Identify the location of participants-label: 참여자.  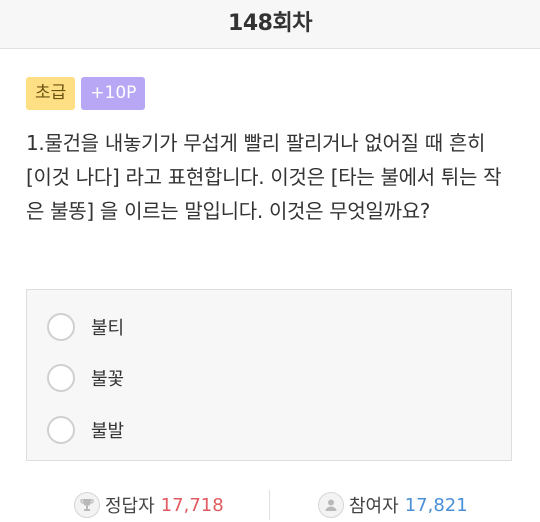
(374, 506).